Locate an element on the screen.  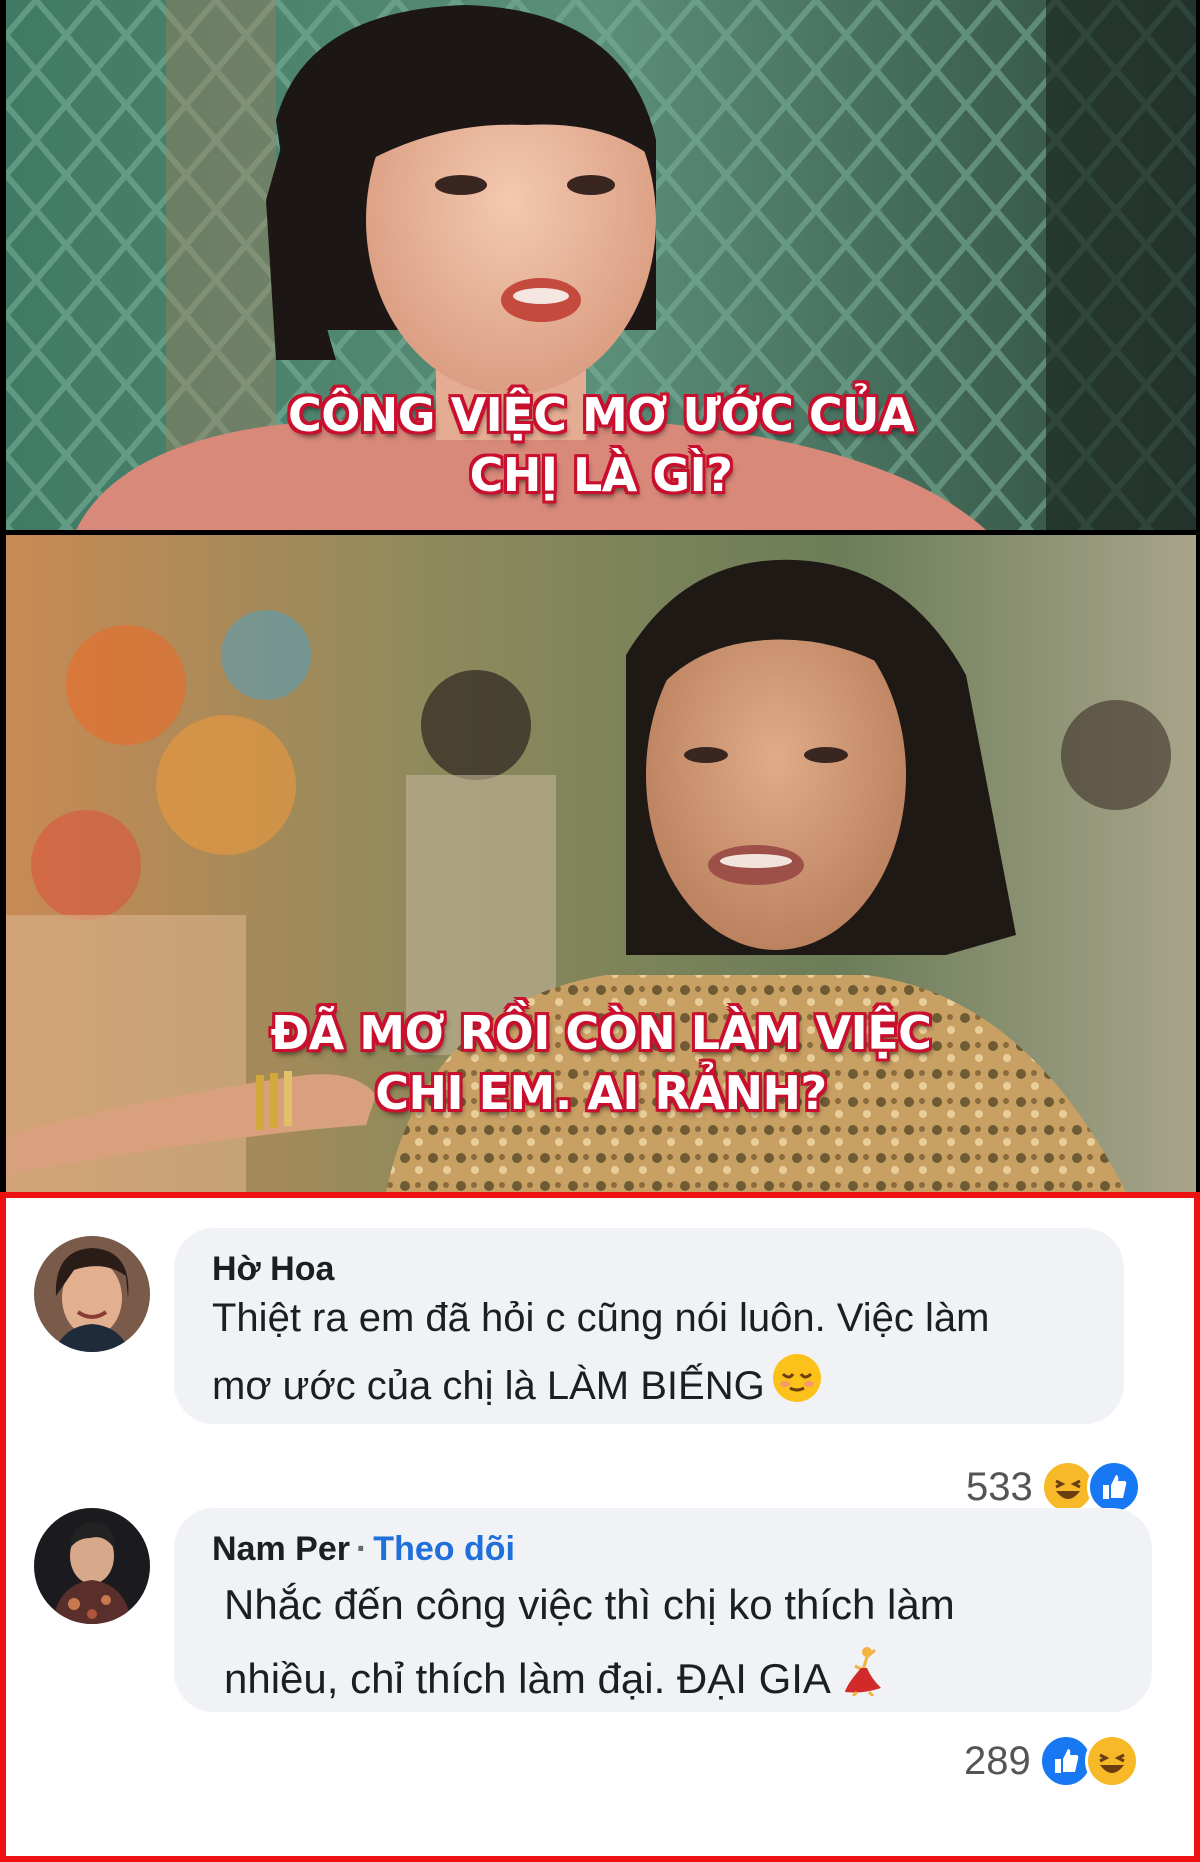
like-reaction-icon is located at coordinates (1113, 1487).